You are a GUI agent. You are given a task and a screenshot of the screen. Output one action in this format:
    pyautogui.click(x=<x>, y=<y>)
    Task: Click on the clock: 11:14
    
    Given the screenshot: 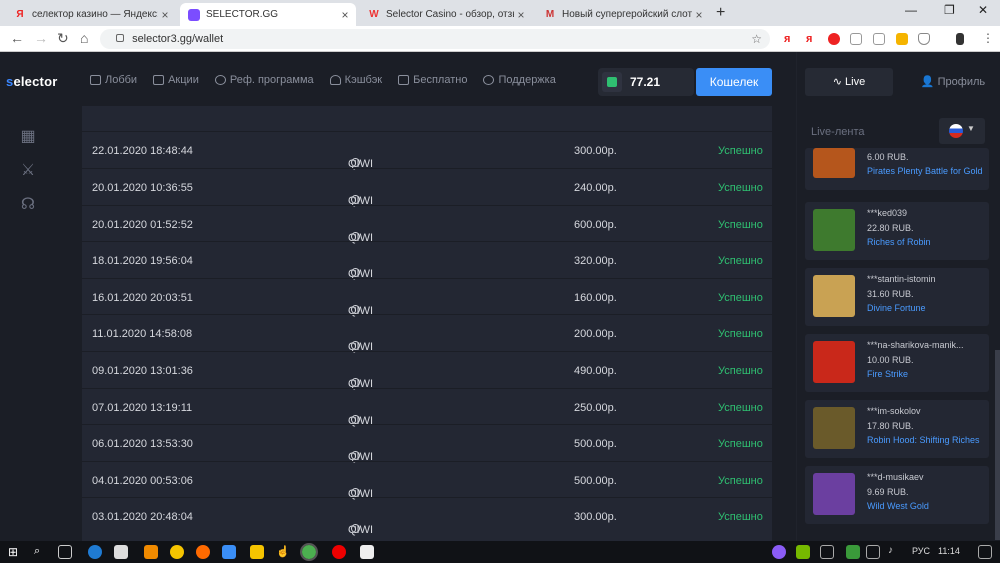 What is the action you would take?
    pyautogui.click(x=949, y=551)
    